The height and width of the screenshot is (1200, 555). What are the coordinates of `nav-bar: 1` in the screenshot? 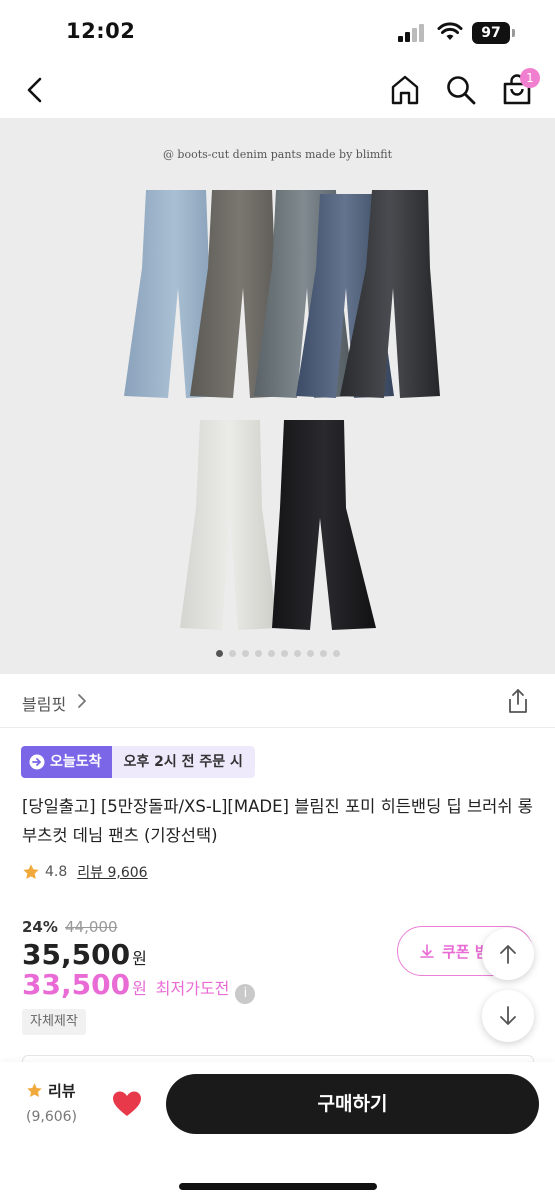 It's located at (277, 90).